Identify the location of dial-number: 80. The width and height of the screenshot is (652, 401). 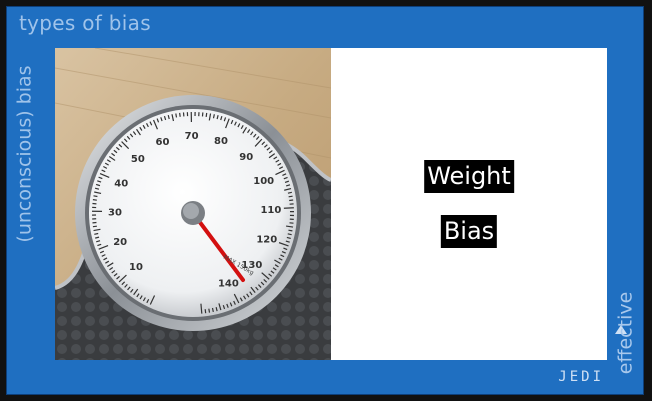
(221, 141).